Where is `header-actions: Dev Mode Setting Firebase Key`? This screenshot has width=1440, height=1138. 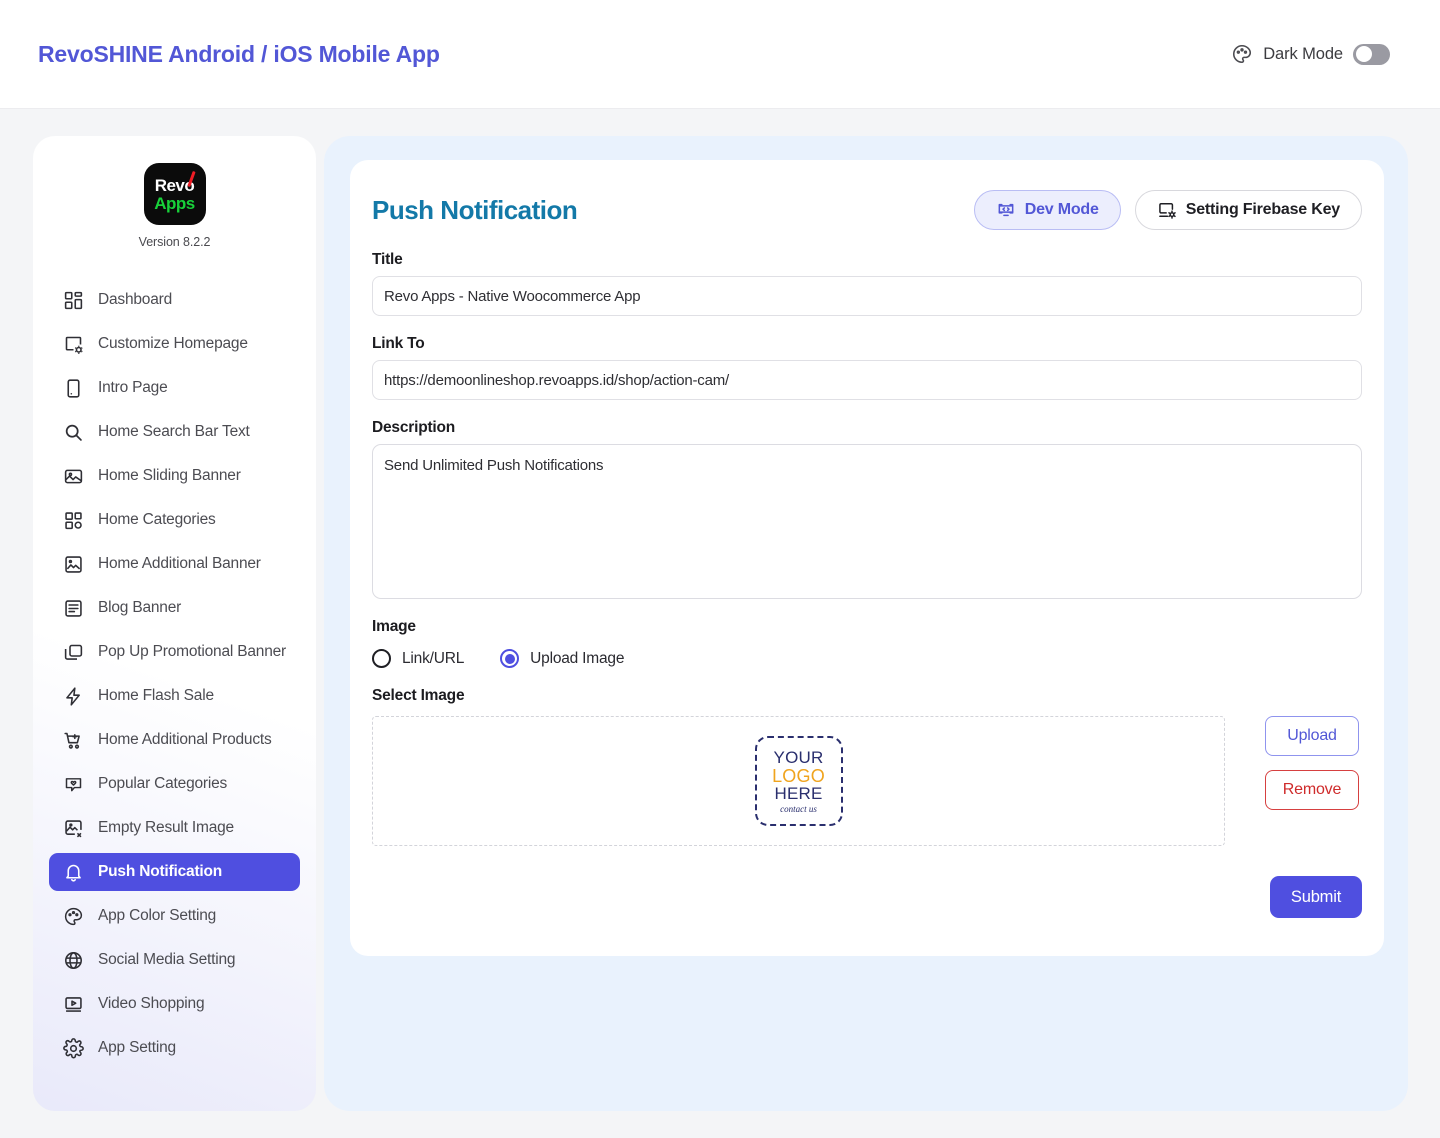
header-actions: Dev Mode Setting Firebase Key is located at coordinates (1167, 210).